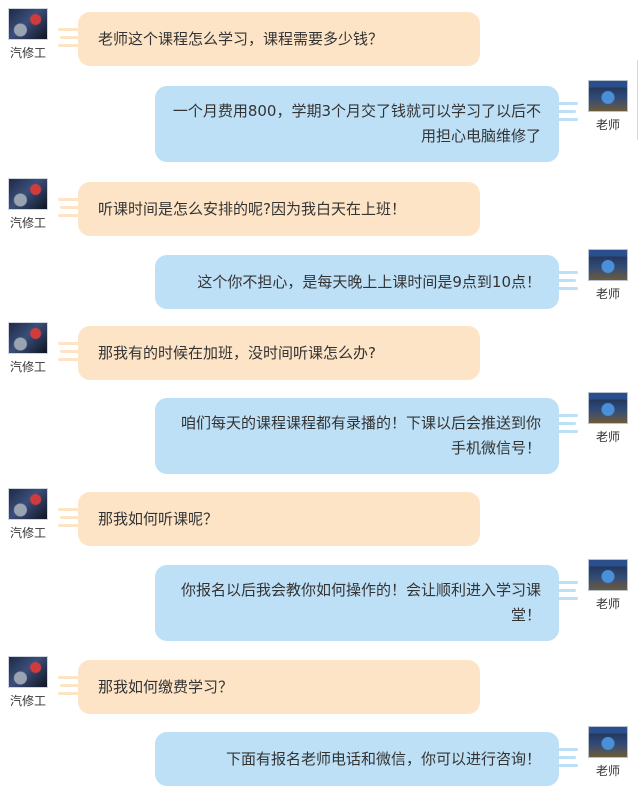  I want to click on student-message-bubble: 听课时间是怎么安排的呢?因为我白天在上班！, so click(279, 209).